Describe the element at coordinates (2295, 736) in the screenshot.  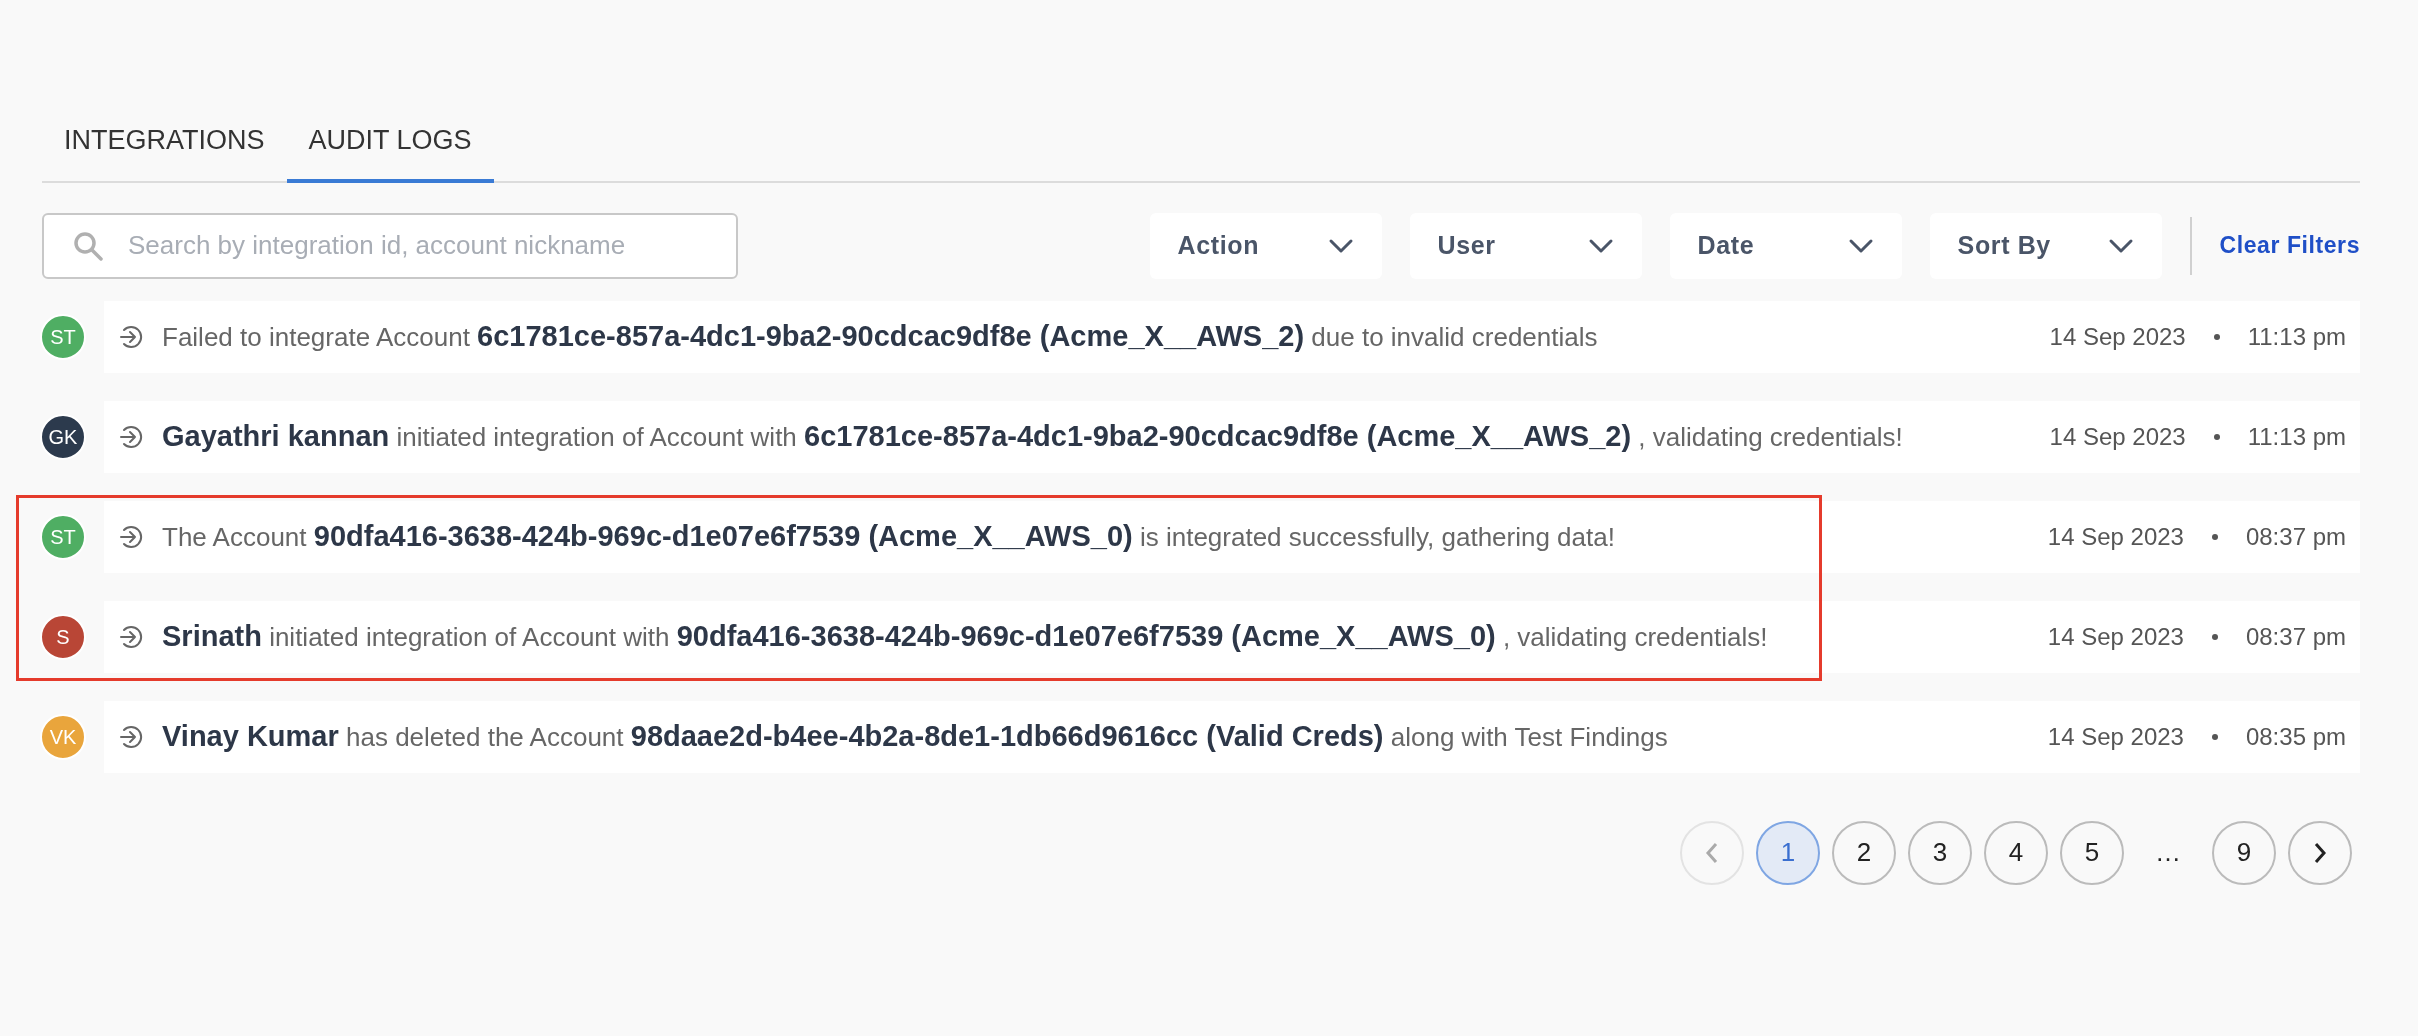
I see `log-time: 08:35 pm` at that location.